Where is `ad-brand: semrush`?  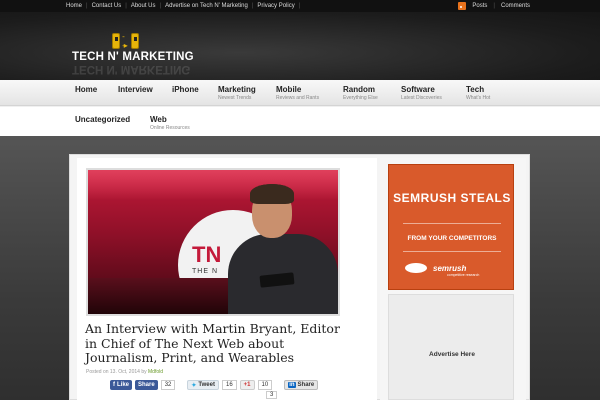
ad-brand: semrush is located at coordinates (450, 268).